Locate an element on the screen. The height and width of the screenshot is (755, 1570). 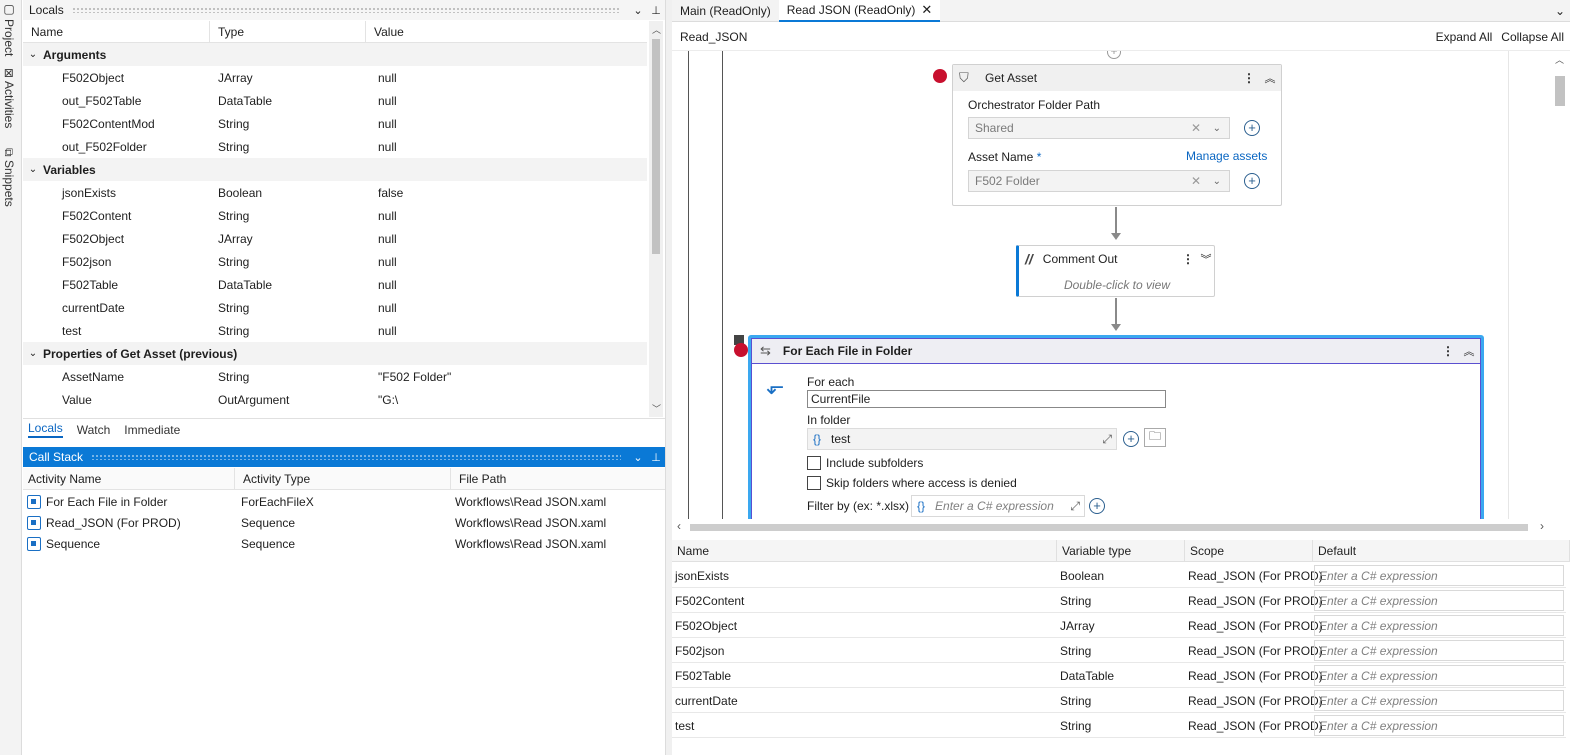
breadcrumb-item: Read_JSON is located at coordinates (713, 37).